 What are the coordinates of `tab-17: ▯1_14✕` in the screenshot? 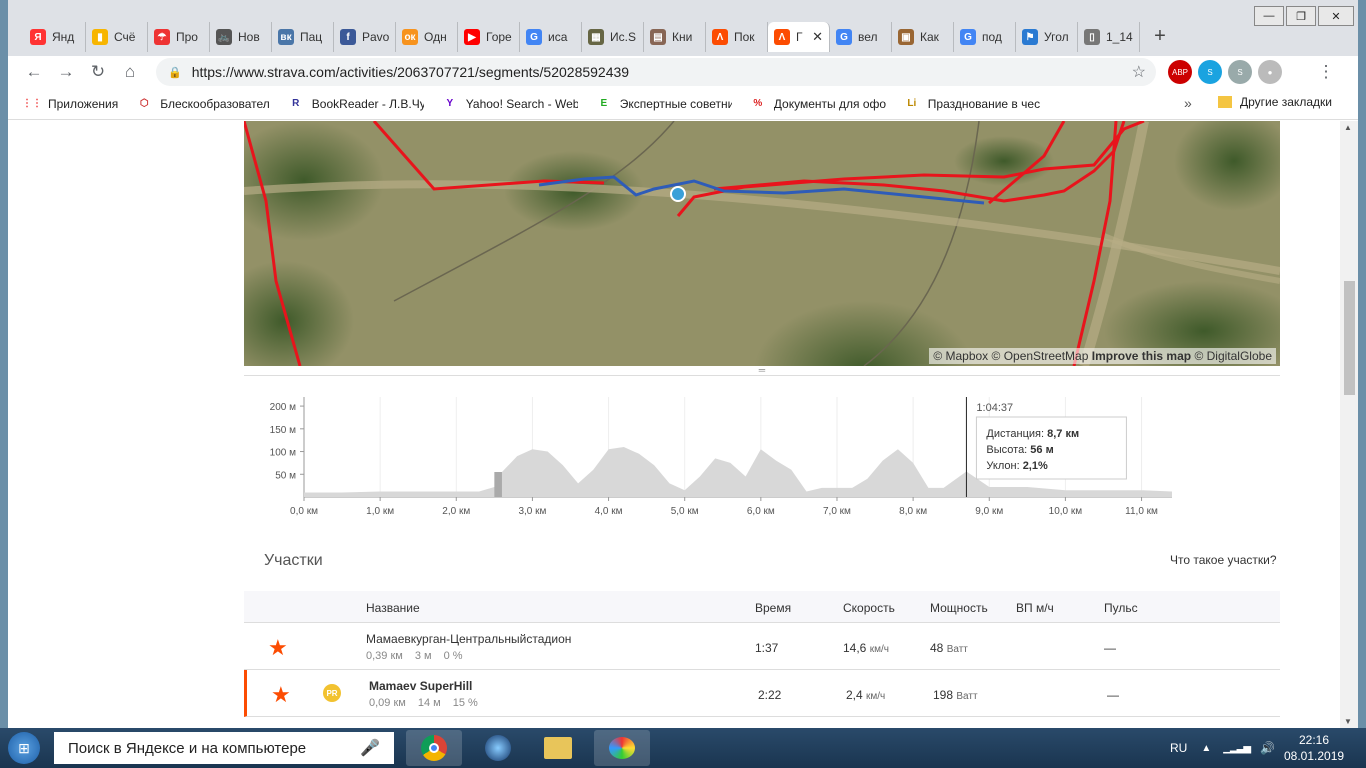 It's located at (1109, 37).